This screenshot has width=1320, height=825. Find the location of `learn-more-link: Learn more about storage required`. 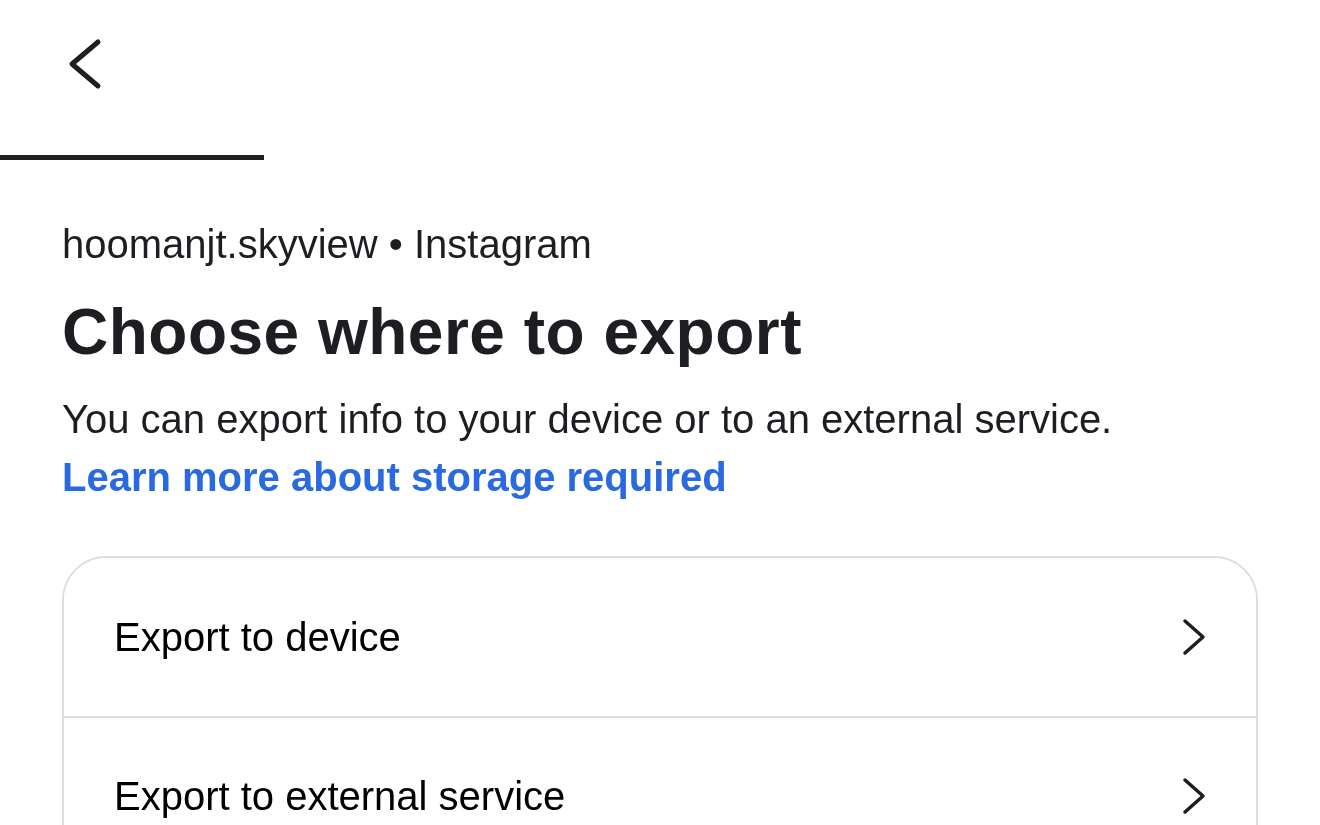

learn-more-link: Learn more about storage required is located at coordinates (394, 477).